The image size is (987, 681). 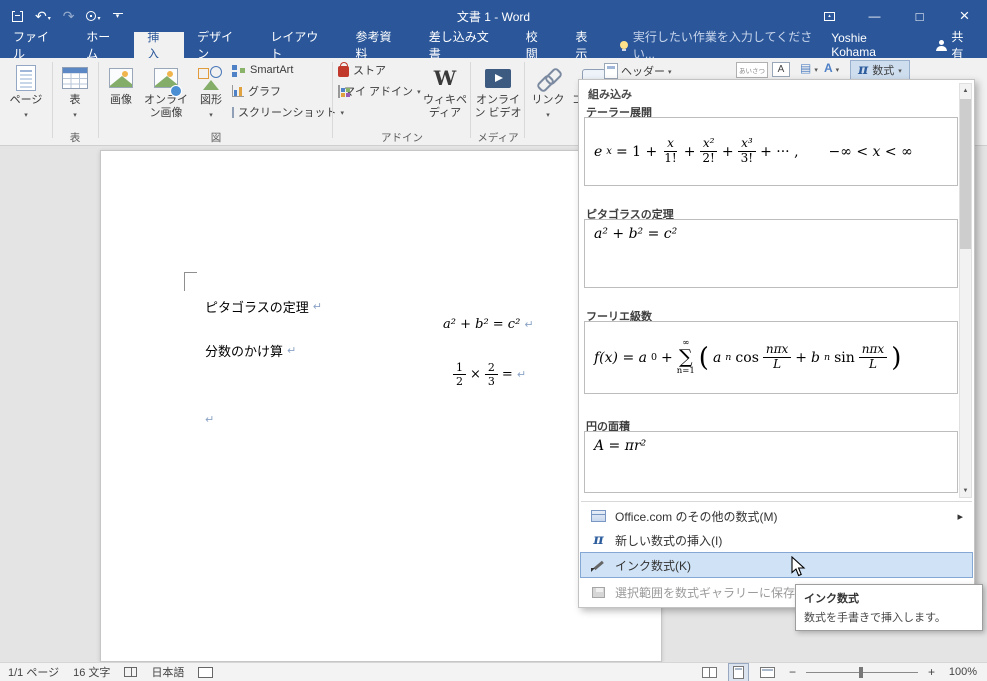 What do you see at coordinates (159, 45) in the screenshot?
I see `tab-insert: 挿入` at bounding box center [159, 45].